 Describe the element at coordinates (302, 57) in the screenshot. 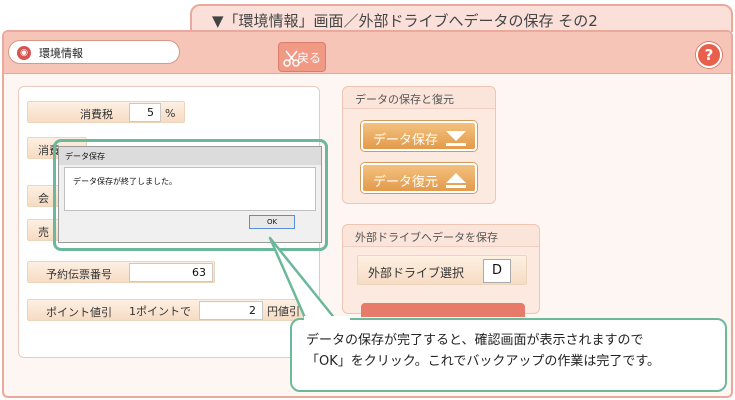

I see `back-button: 戻る` at that location.